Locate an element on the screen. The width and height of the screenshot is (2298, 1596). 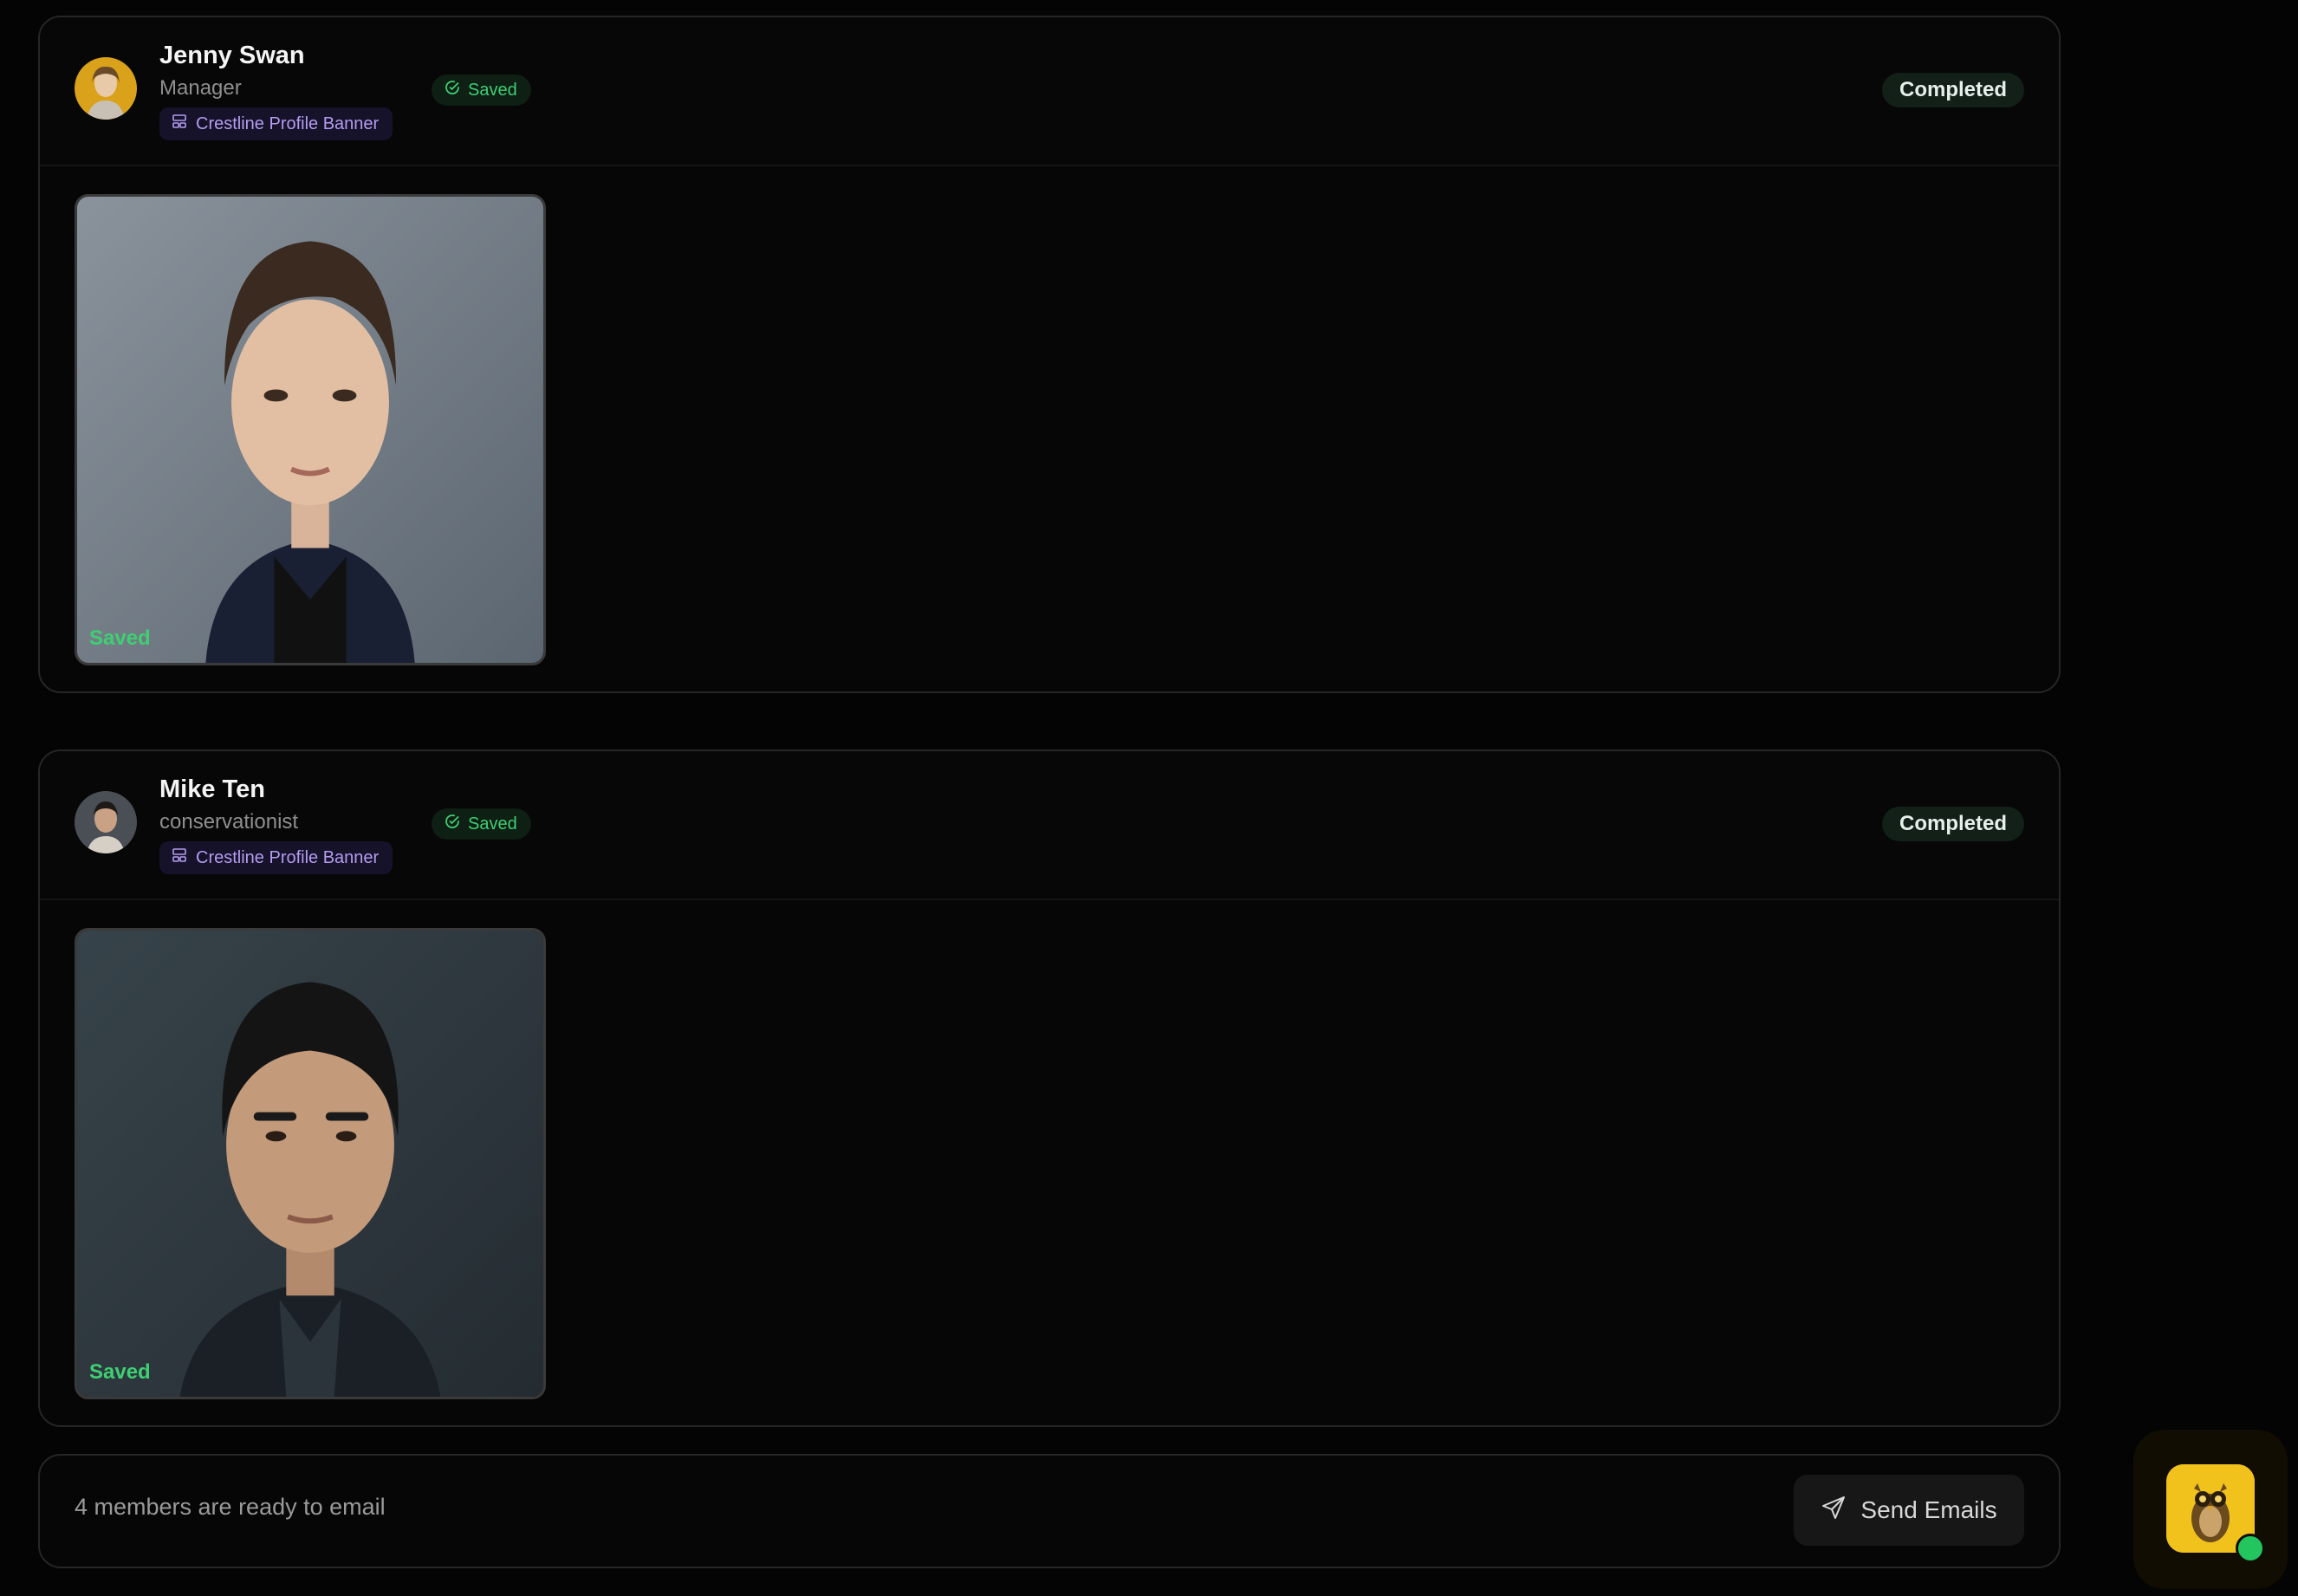
send-icon is located at coordinates (1834, 1511).